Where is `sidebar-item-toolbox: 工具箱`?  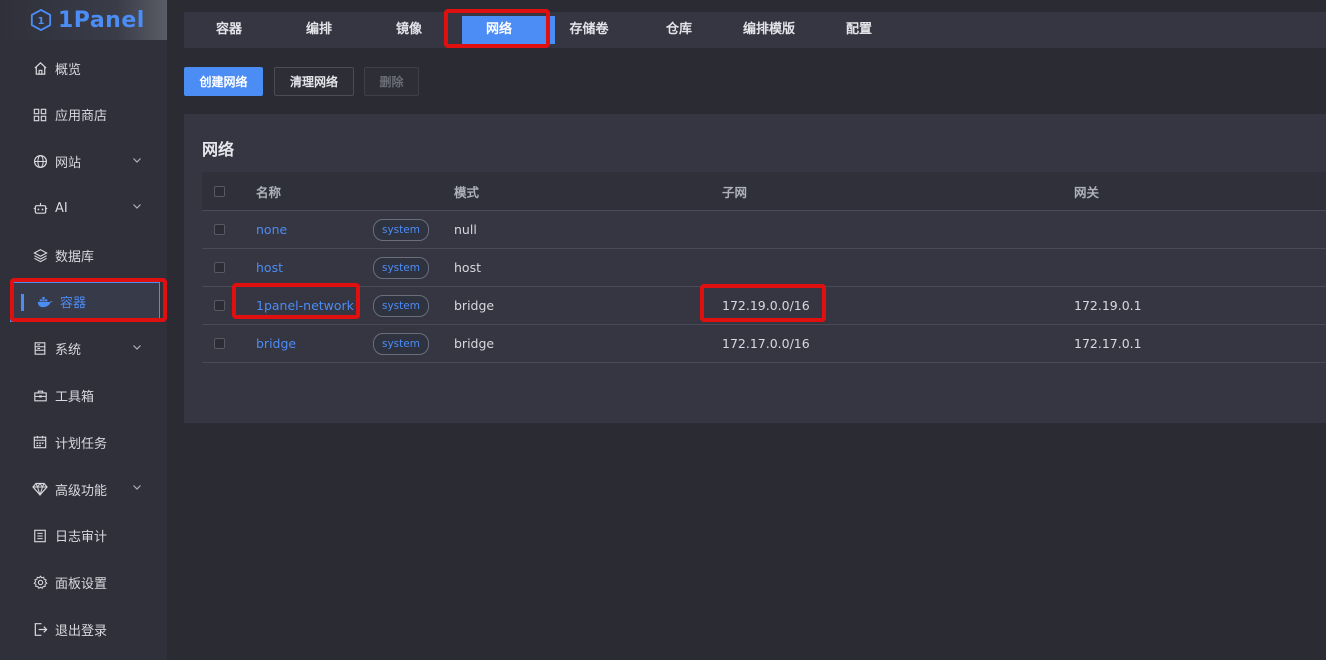 sidebar-item-toolbox: 工具箱 is located at coordinates (85, 396).